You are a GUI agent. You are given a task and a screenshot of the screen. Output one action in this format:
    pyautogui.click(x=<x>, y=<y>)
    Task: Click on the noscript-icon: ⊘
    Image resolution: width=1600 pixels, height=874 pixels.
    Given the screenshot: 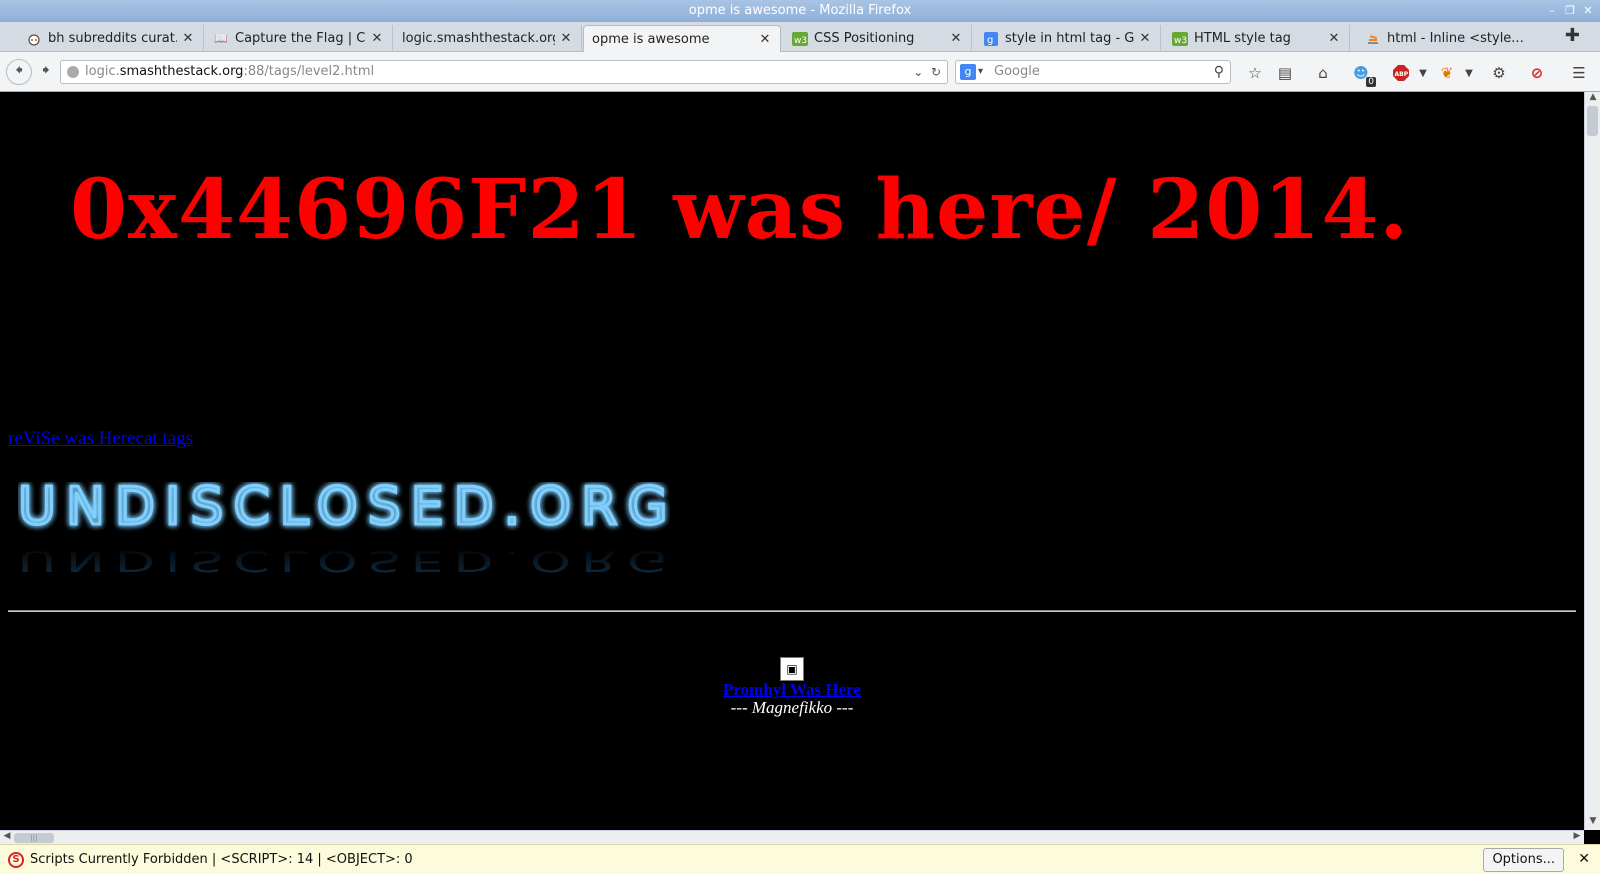 What is the action you would take?
    pyautogui.click(x=1537, y=73)
    